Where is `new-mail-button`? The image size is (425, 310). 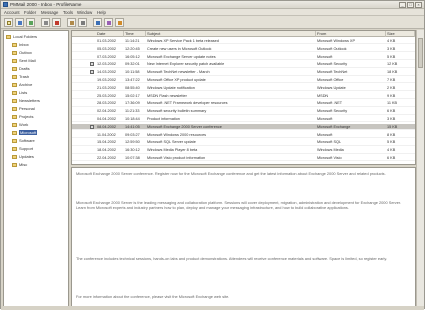
new-mail-button is located at coordinates (8, 22).